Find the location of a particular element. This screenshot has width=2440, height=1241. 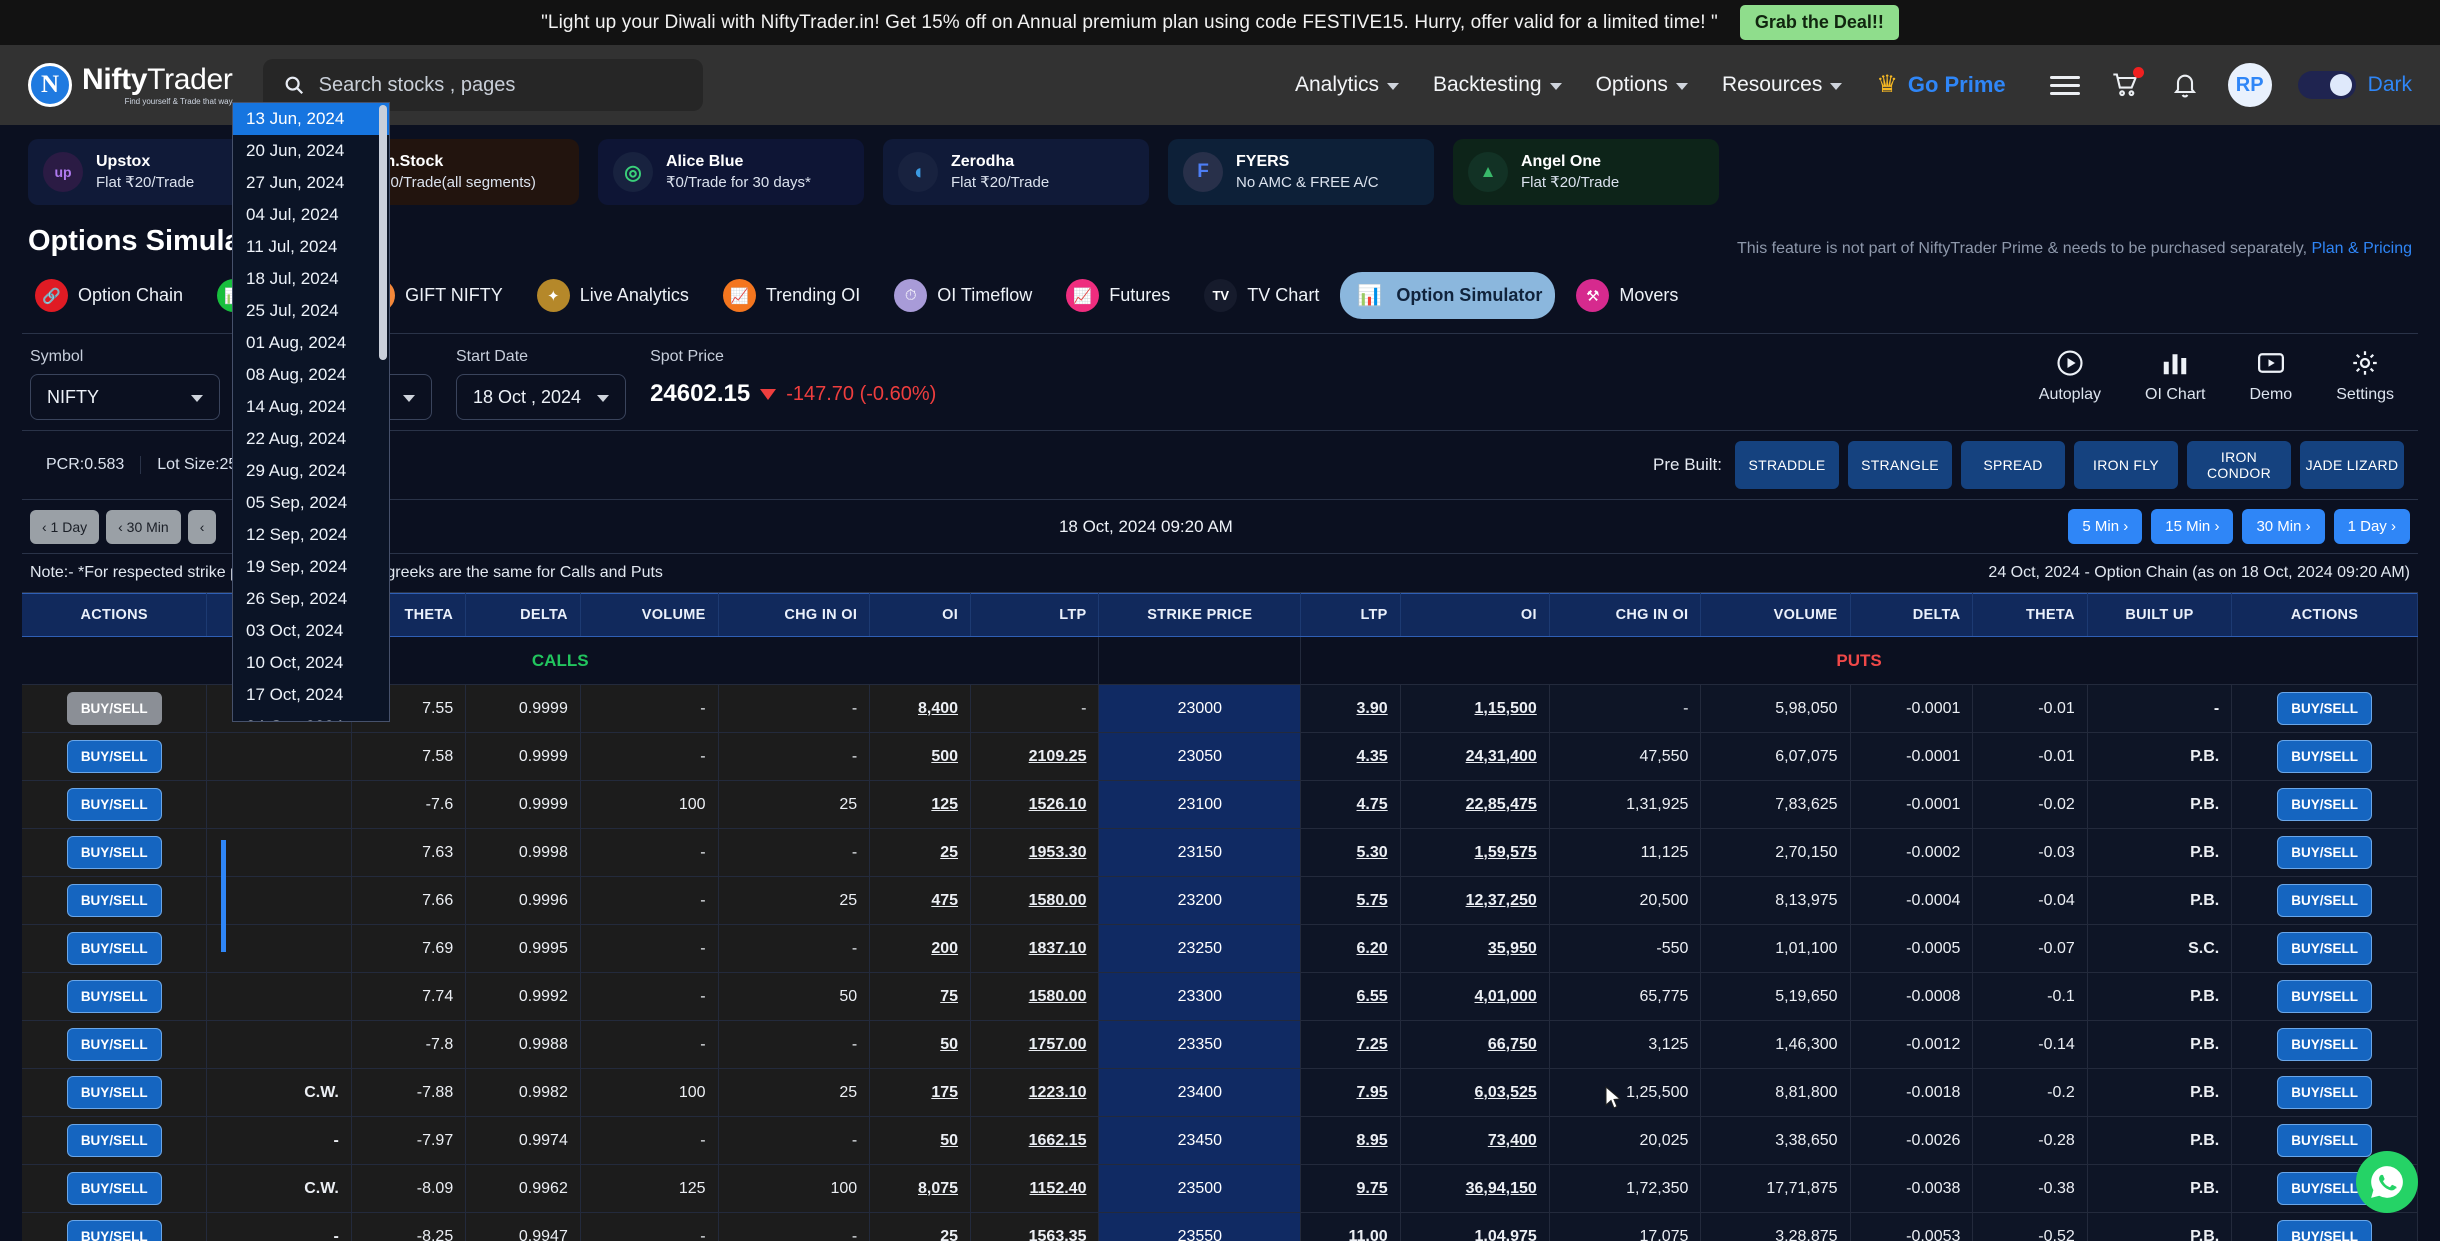

oi-chart-button: OI Chart is located at coordinates (2175, 376).